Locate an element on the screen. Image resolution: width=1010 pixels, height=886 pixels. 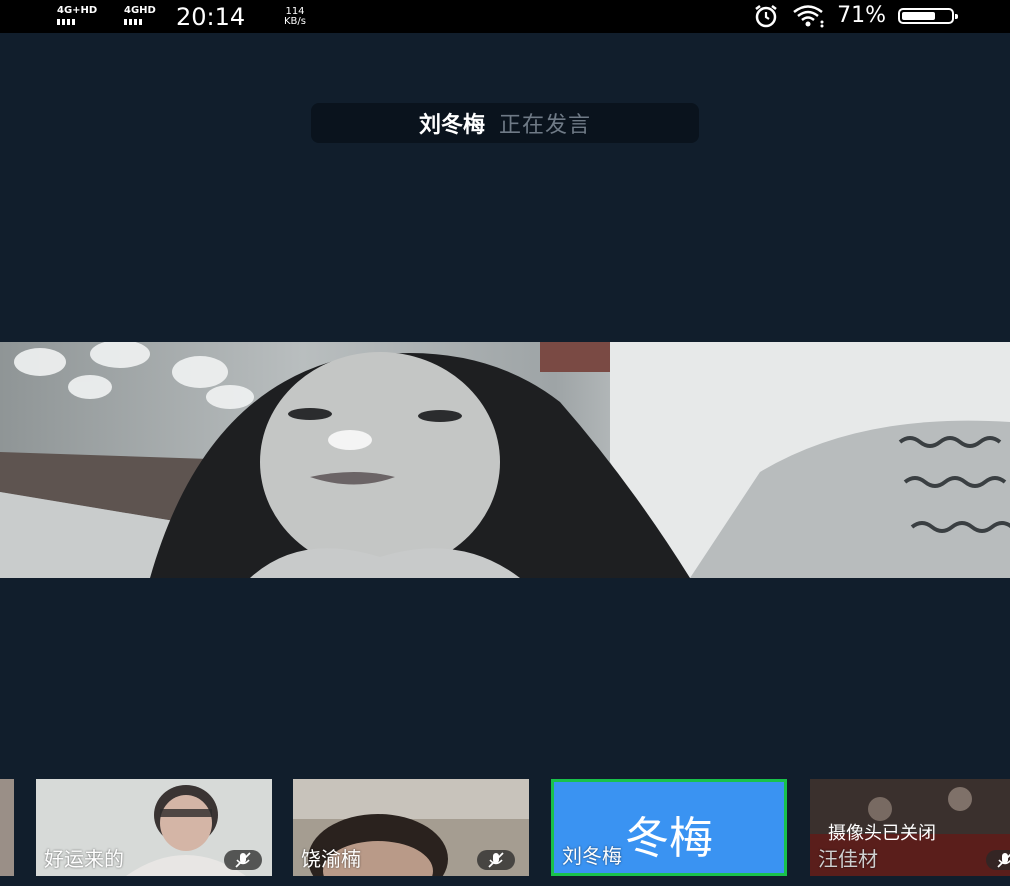
participant-thumb-4: 摄像头已关闭 汪佳材 is located at coordinates (910, 827).